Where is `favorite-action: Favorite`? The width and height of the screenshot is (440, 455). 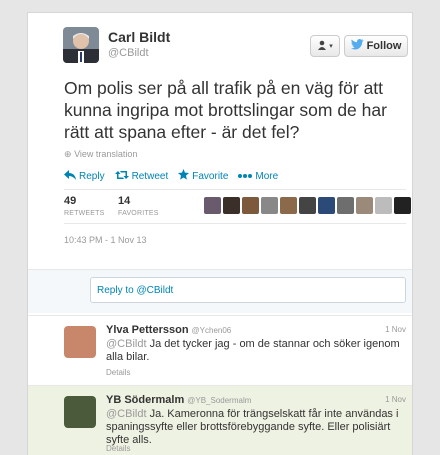 favorite-action: Favorite is located at coordinates (203, 176).